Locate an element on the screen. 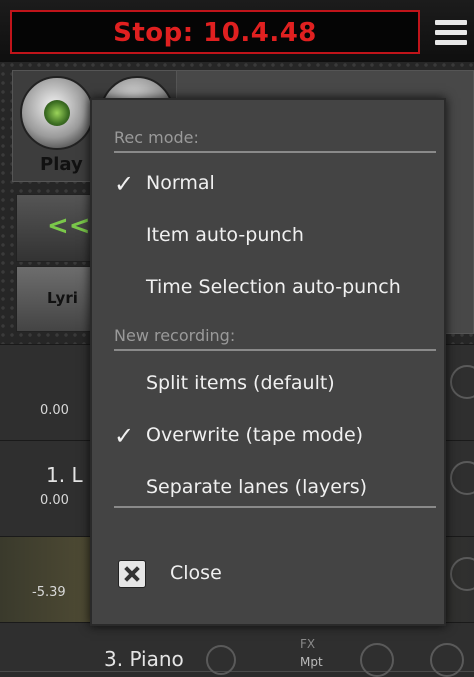 The image size is (474, 677). menu-item-label: Separate lanes (layers) is located at coordinates (257, 487).